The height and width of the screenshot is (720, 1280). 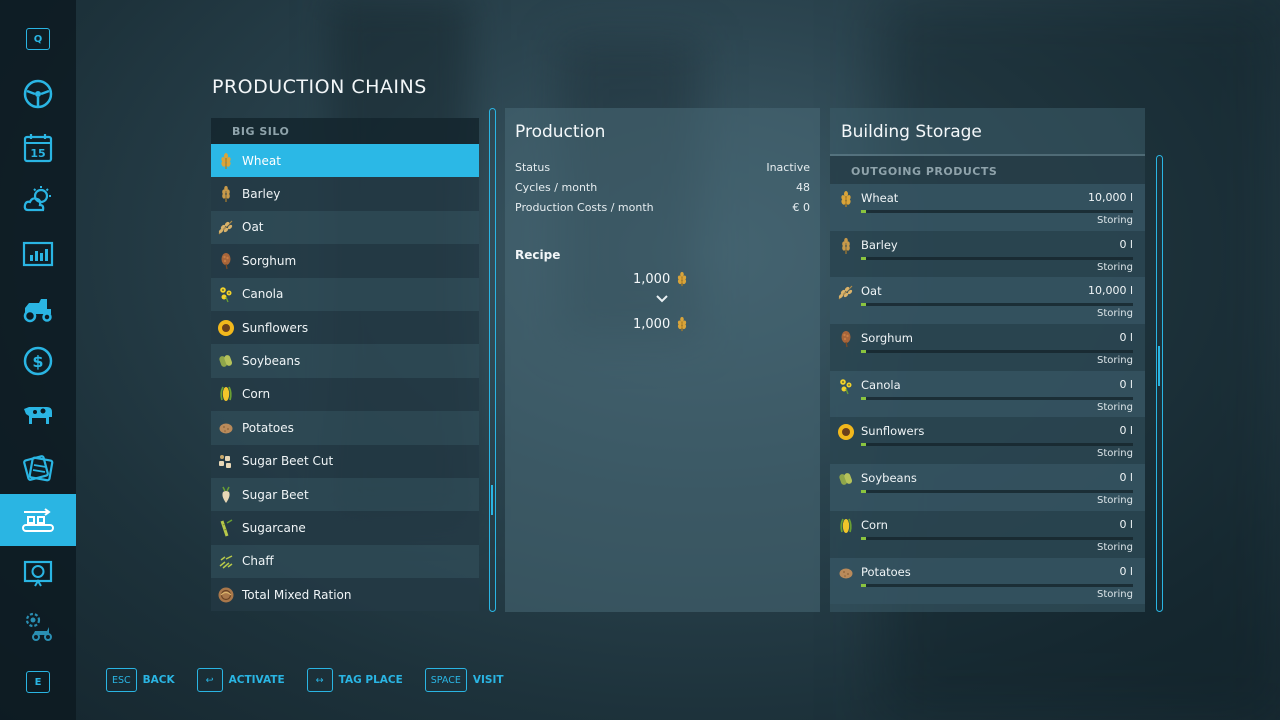 What do you see at coordinates (345, 428) in the screenshot?
I see `chain-item-potatoes: Potatoes` at bounding box center [345, 428].